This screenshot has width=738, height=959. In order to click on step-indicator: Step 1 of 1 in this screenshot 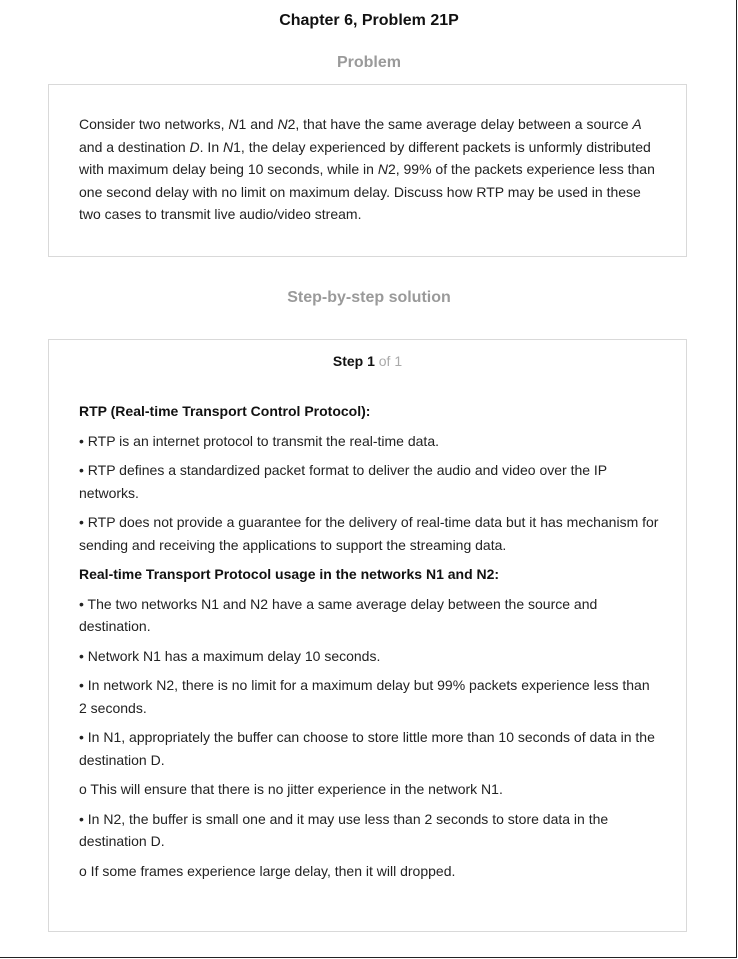, I will do `click(367, 361)`.